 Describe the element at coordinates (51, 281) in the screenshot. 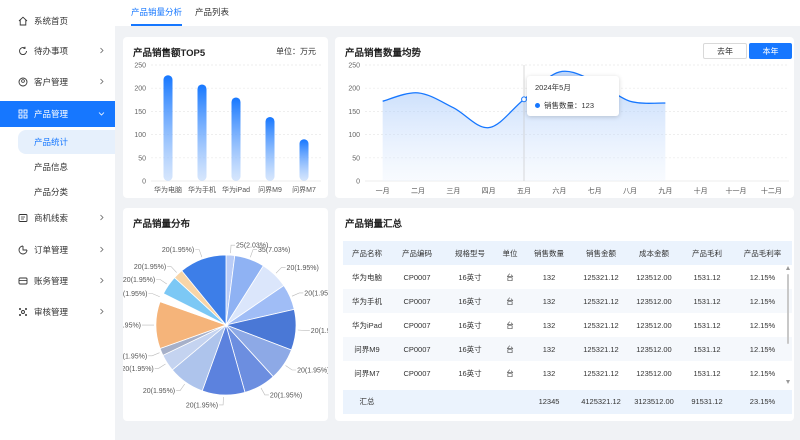

I see `sidebar-item-label: 账务管理` at that location.